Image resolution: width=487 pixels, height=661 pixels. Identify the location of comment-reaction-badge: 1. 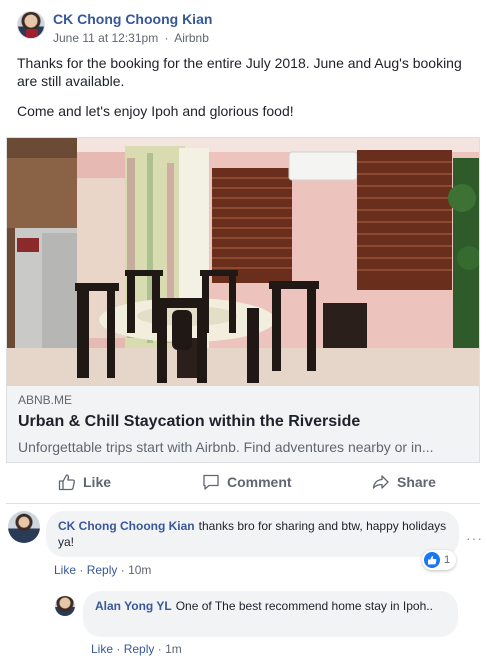
(439, 560).